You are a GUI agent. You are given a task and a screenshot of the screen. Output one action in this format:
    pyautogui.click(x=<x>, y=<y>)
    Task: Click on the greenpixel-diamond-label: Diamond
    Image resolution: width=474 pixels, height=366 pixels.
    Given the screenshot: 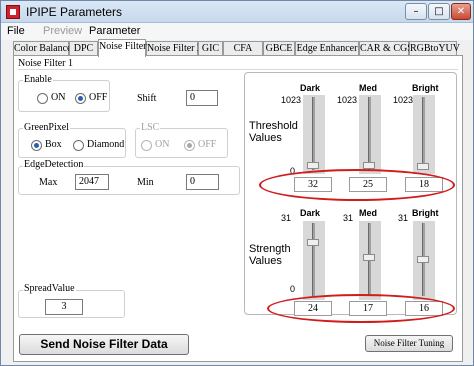 What is the action you would take?
    pyautogui.click(x=106, y=144)
    